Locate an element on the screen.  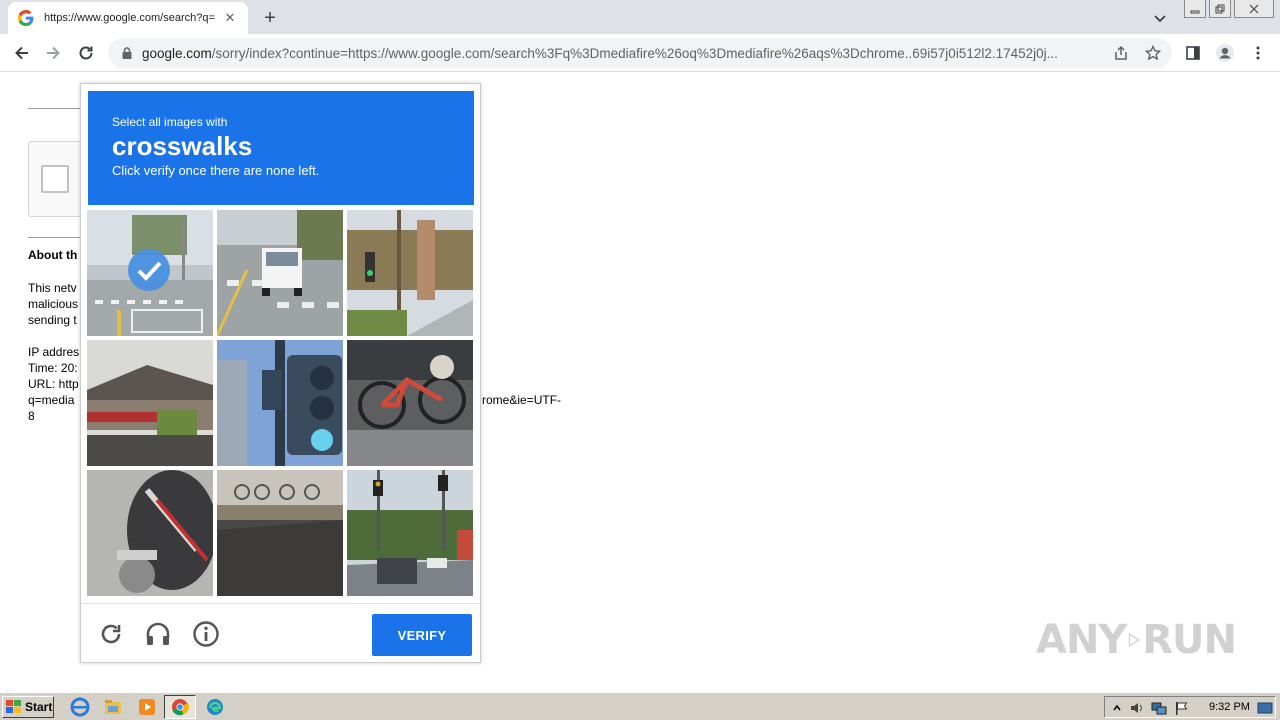
show-desktop-icon is located at coordinates (1265, 708).